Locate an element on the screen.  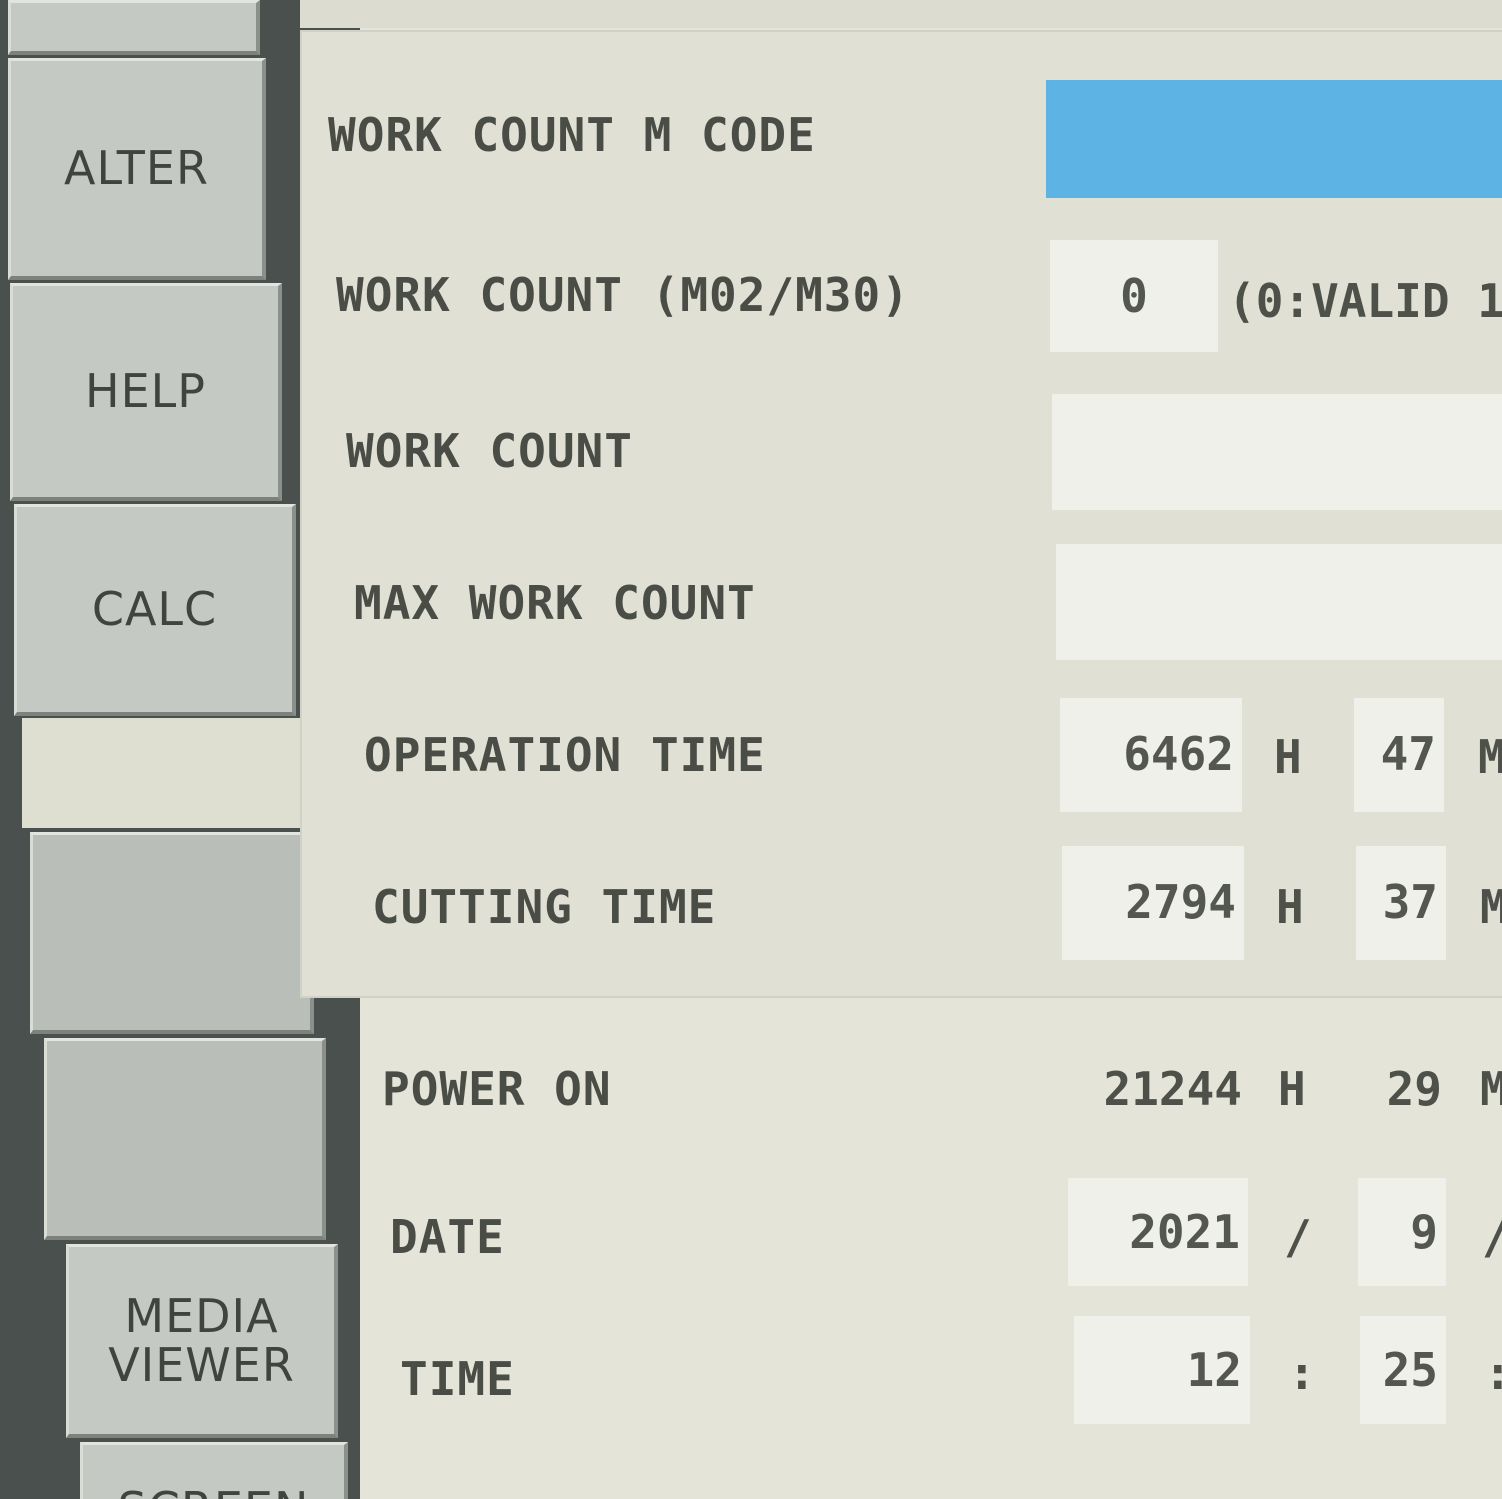
max-work-count-field is located at coordinates (1279, 602).